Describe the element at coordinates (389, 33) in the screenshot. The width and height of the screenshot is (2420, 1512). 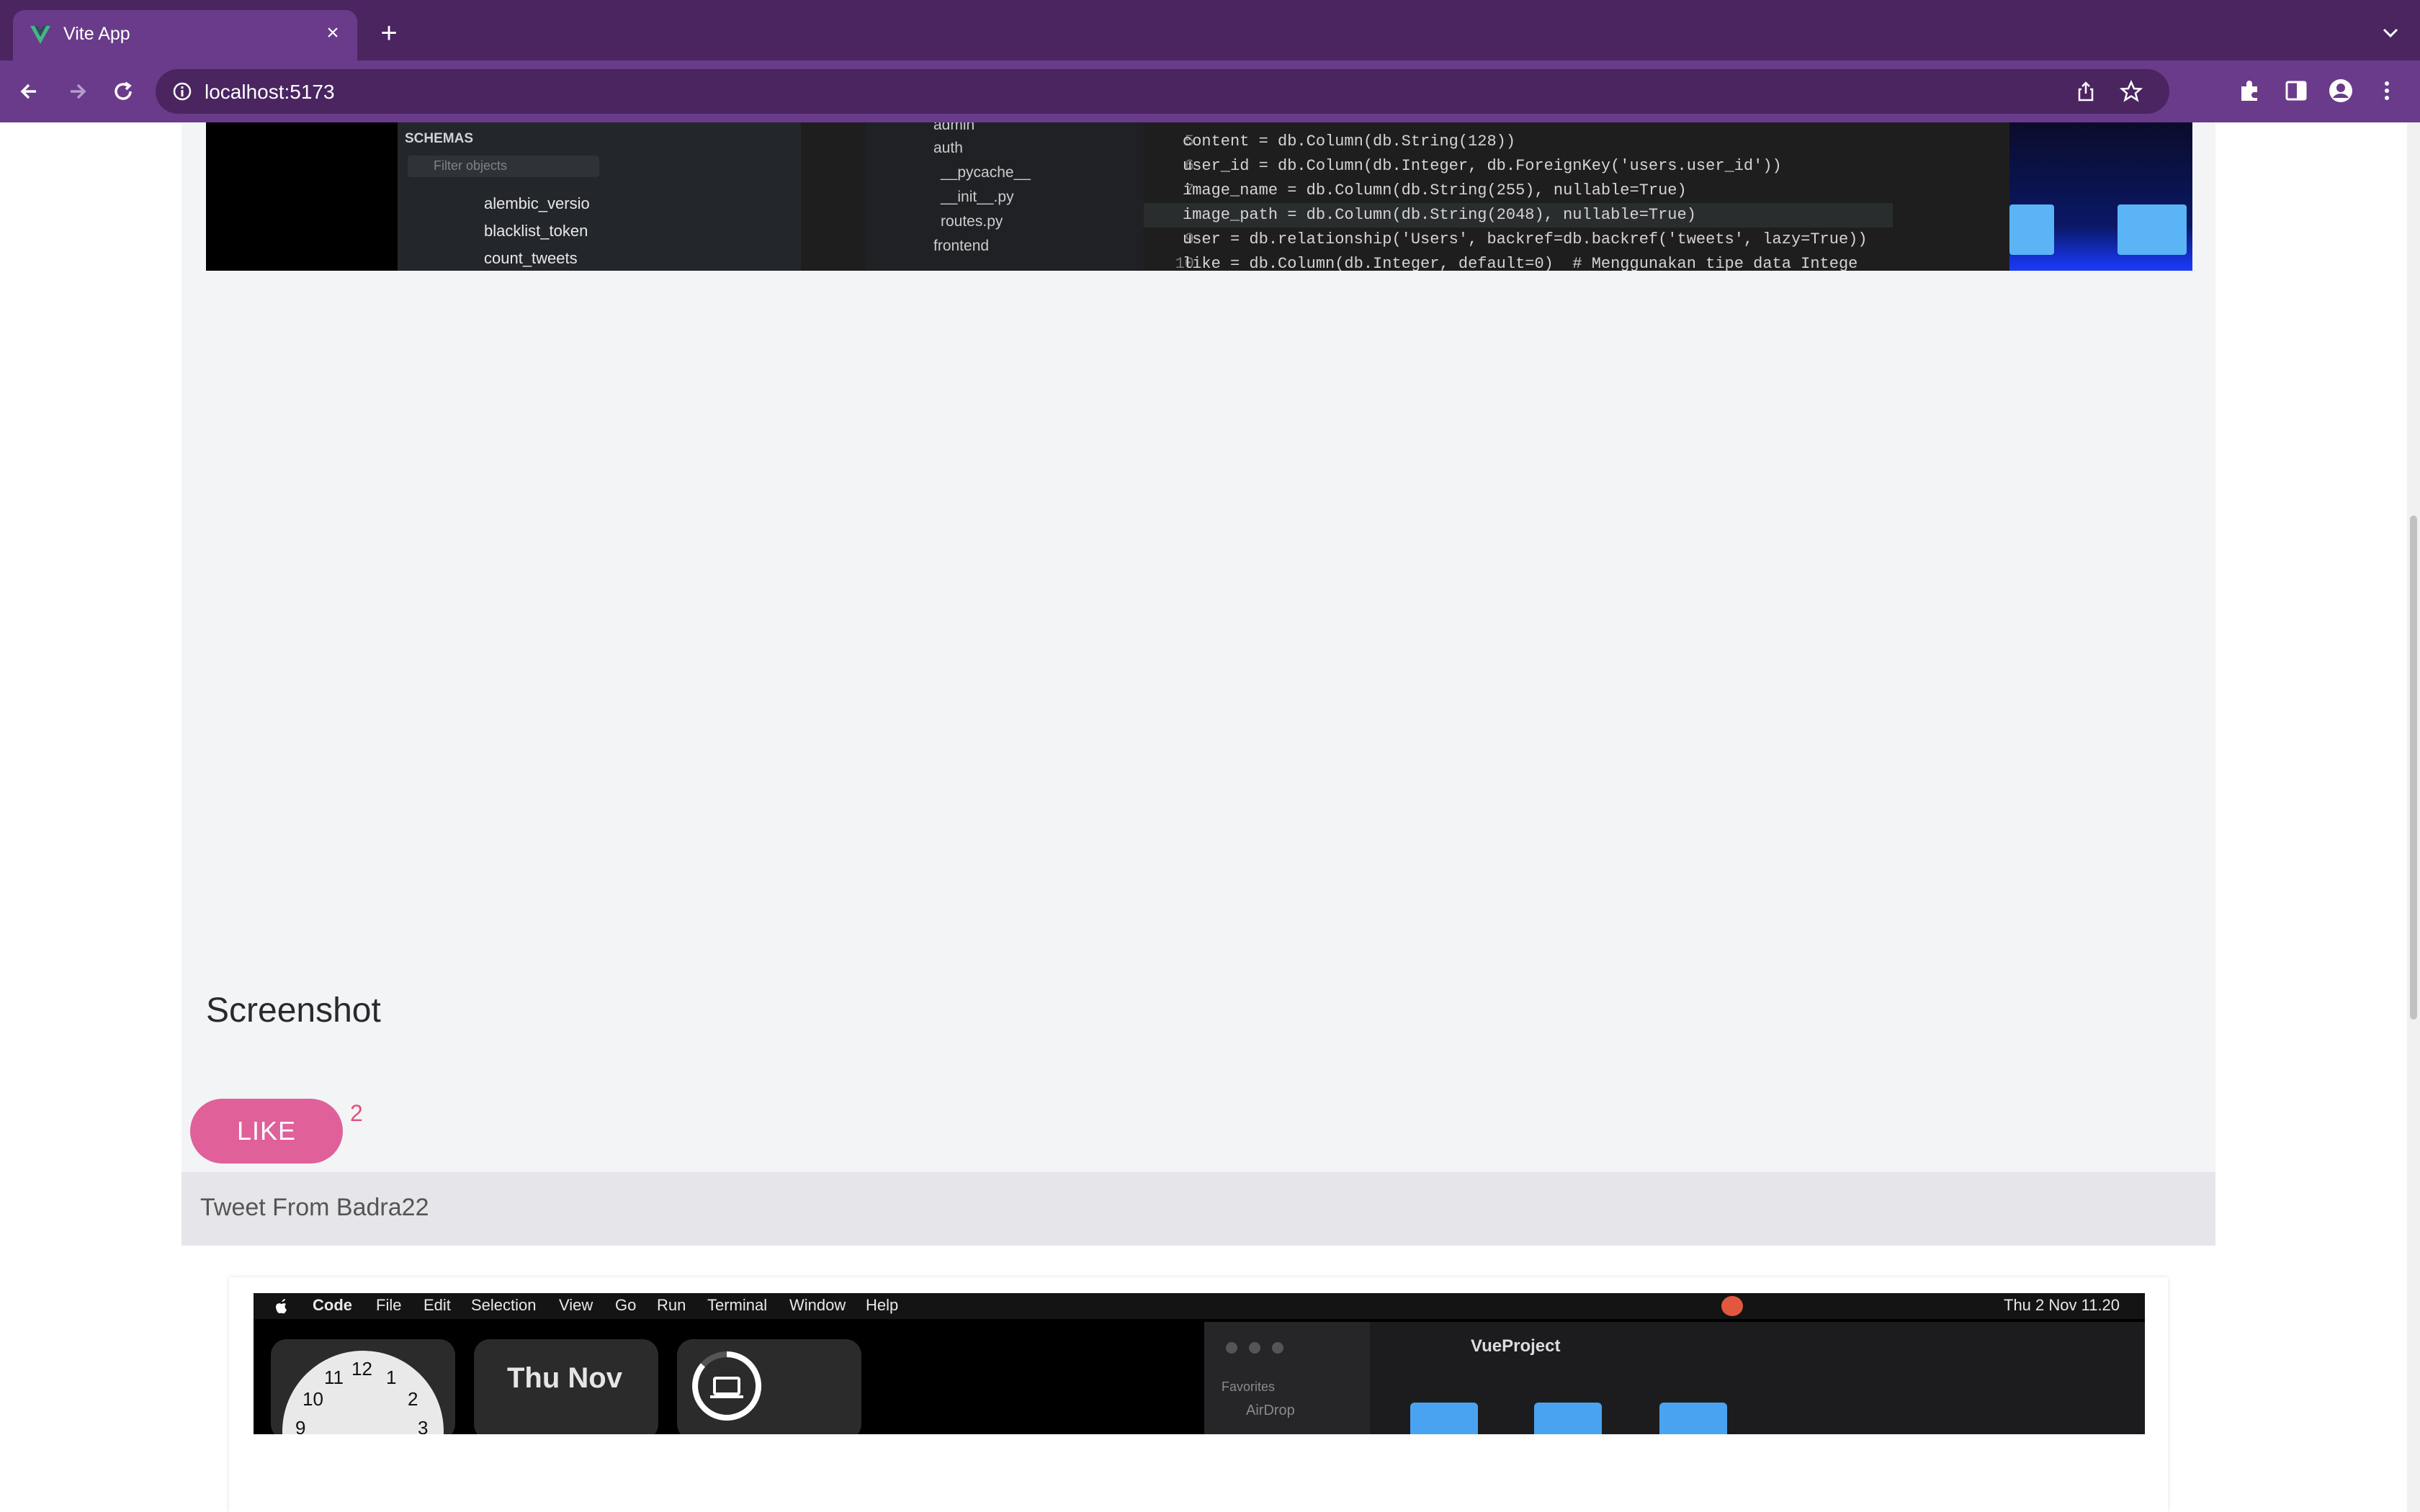
I see `new-tab-icon: +` at that location.